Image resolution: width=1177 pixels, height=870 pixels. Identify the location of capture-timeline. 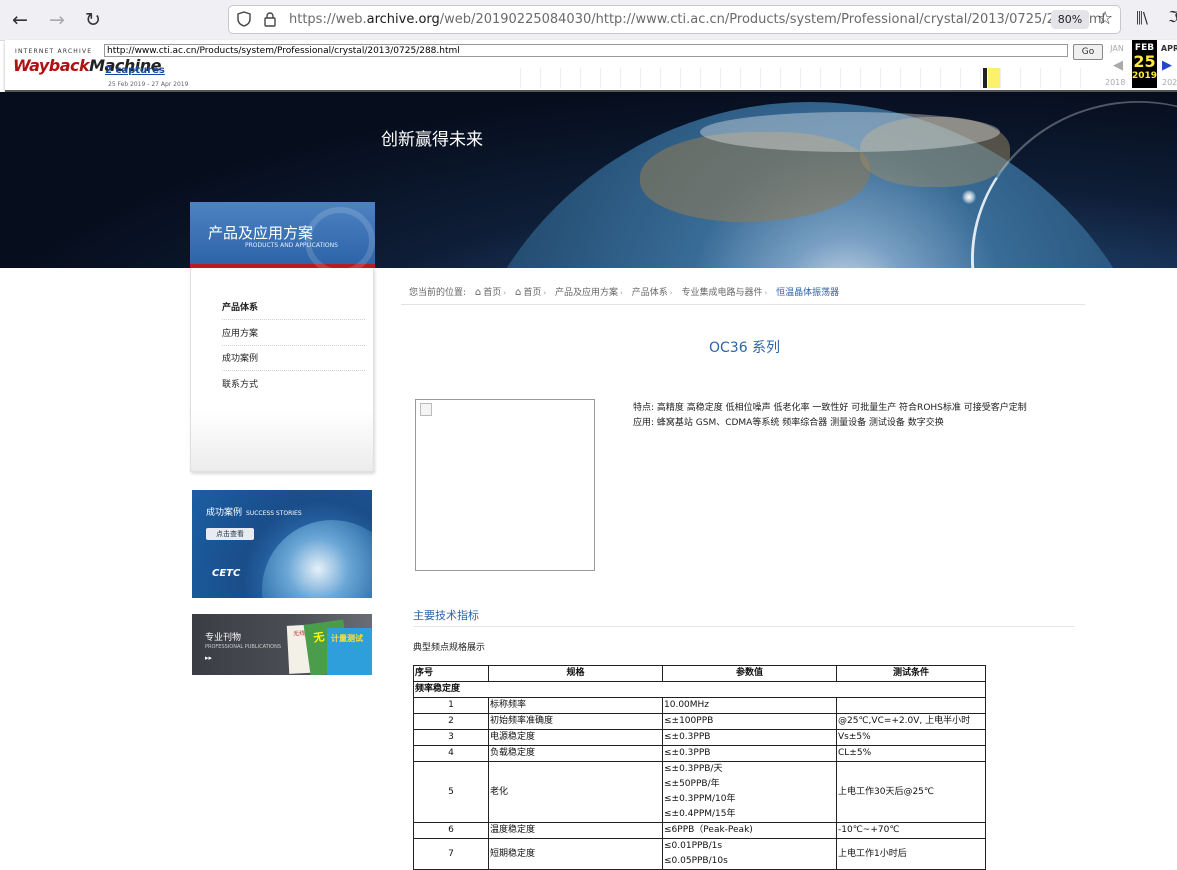
(810, 78).